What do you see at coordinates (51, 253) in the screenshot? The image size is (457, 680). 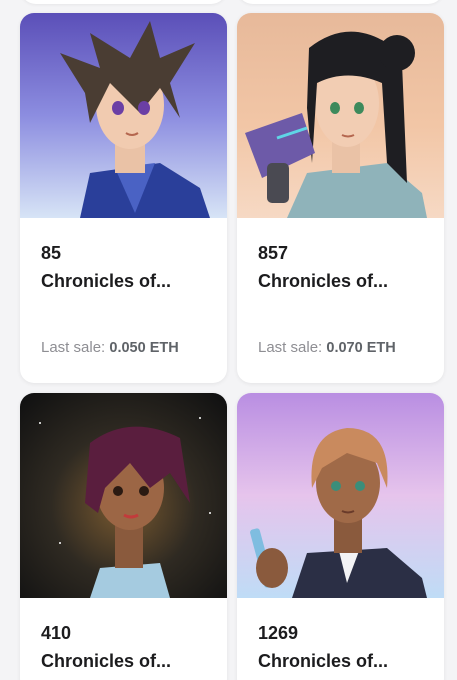 I see `token-id: 85` at bounding box center [51, 253].